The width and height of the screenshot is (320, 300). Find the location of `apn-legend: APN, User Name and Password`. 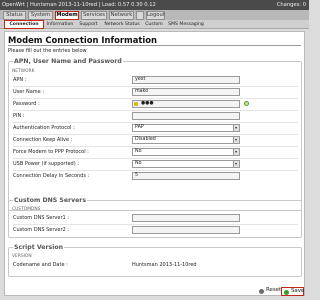

apn-legend: APN, User Name and Password is located at coordinates (68, 61).